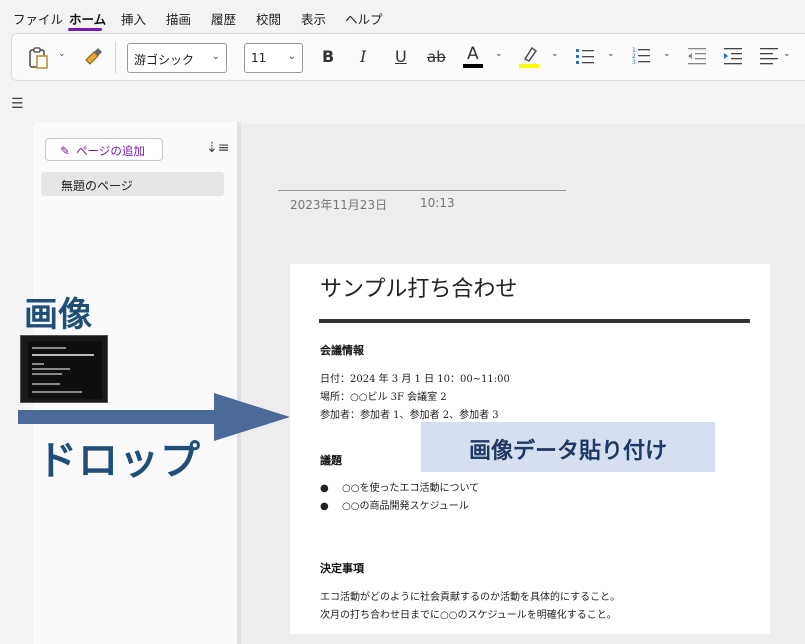  Describe the element at coordinates (93, 57) in the screenshot. I see `format-painter-icon` at that location.